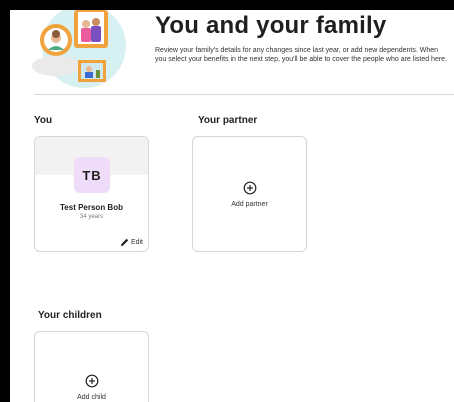  What do you see at coordinates (91, 194) in the screenshot?
I see `you-card: TB Test Person Bob 34 years Edit` at bounding box center [91, 194].